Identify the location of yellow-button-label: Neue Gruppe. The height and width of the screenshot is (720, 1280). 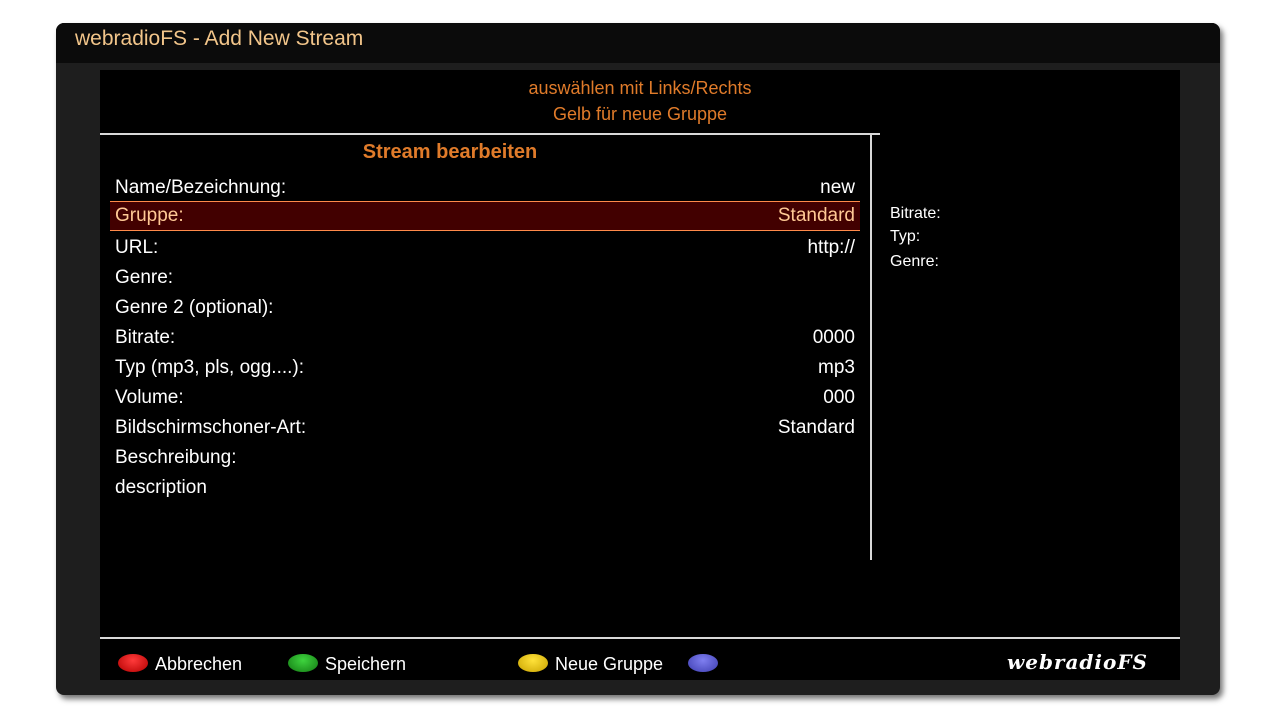
(609, 664).